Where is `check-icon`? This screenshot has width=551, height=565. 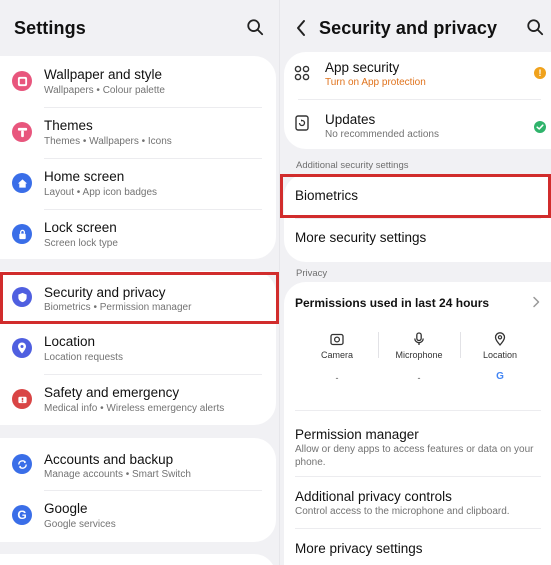
check-icon is located at coordinates (540, 127).